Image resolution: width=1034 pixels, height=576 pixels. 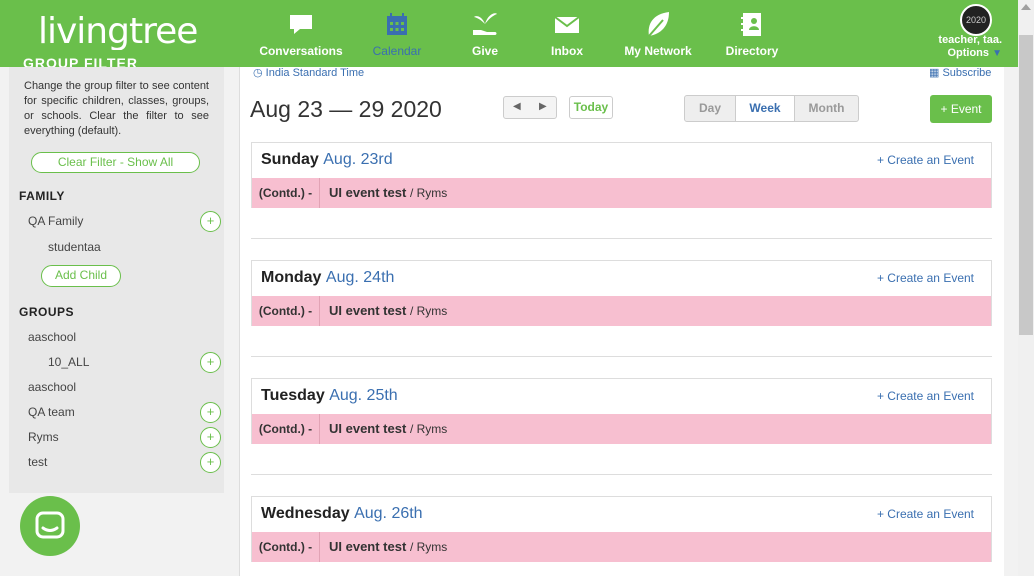 I want to click on nav-inbox: Inbox, so click(x=567, y=34).